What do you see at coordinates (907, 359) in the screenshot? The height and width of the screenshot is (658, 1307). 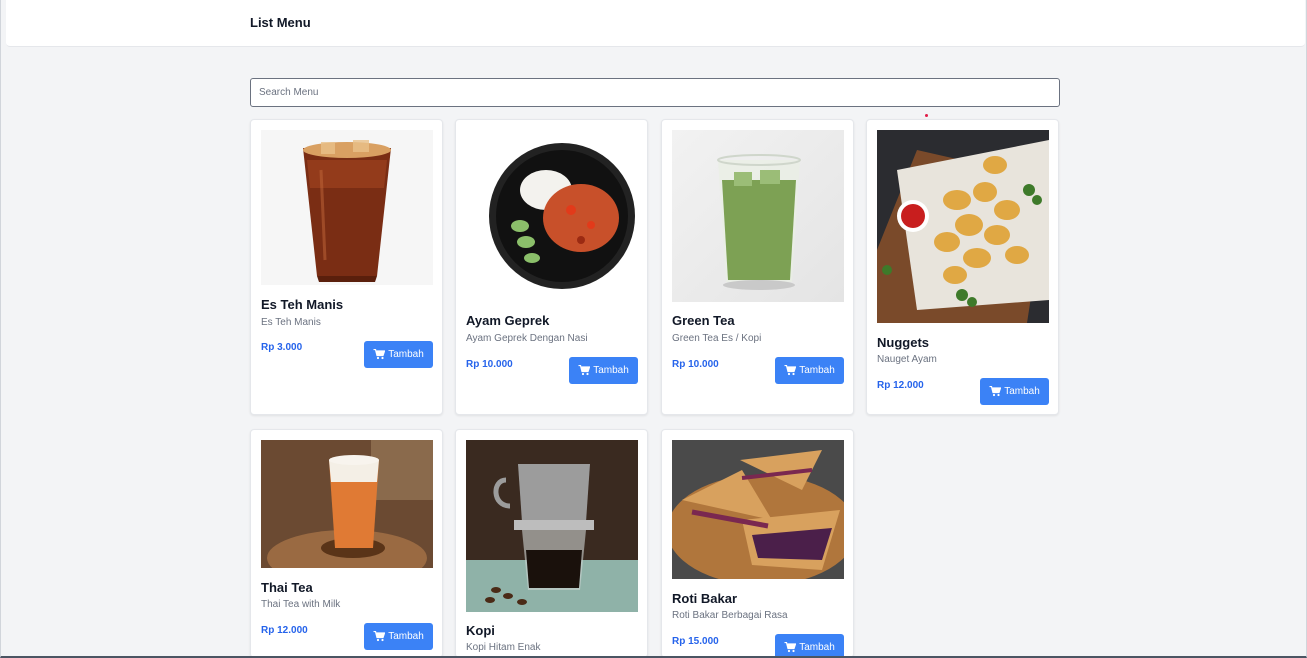 I see `menu-description: Nauget Ayam` at bounding box center [907, 359].